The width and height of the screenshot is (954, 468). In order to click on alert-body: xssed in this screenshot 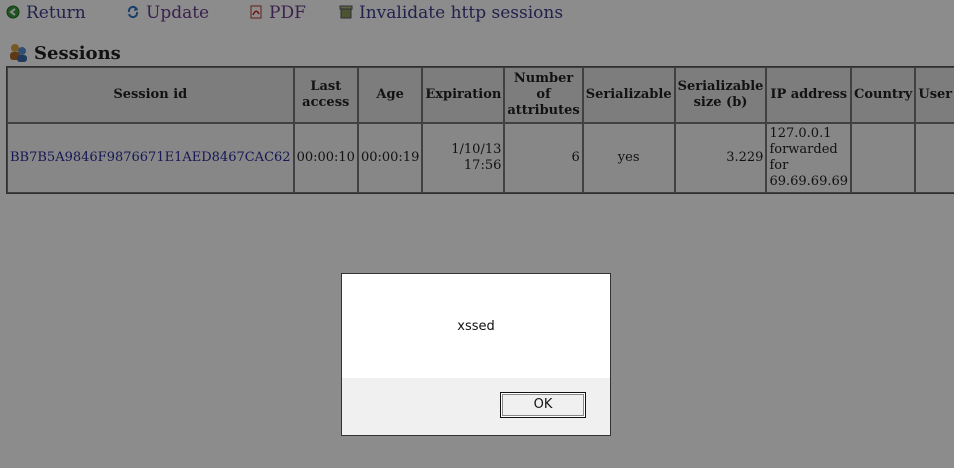, I will do `click(476, 326)`.